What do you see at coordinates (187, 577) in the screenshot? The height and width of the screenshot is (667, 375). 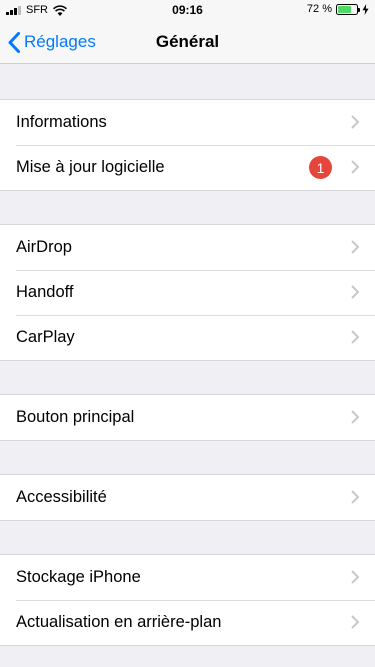 I see `row-iphone-storage: Stockage iPhone` at bounding box center [187, 577].